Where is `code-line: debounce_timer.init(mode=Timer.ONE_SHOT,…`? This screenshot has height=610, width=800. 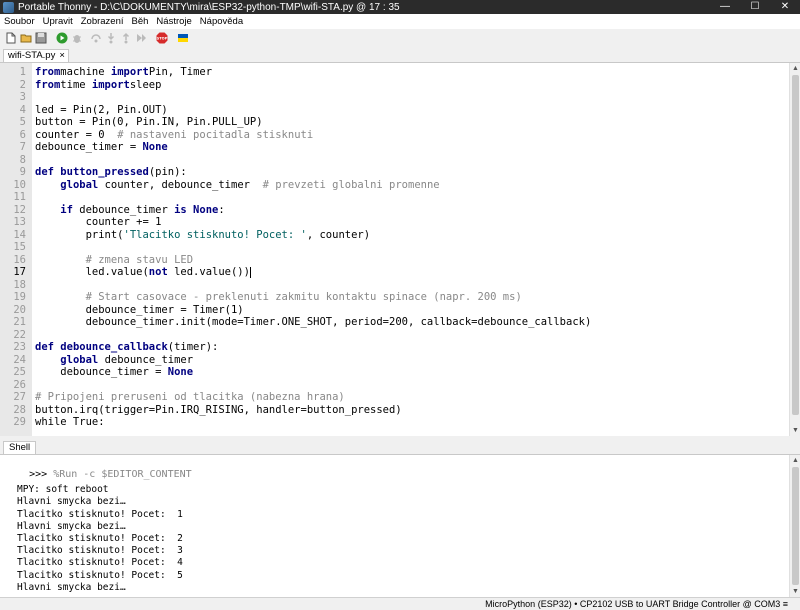 code-line: debounce_timer.init(mode=Timer.ONE_SHOT,… is located at coordinates (313, 322).